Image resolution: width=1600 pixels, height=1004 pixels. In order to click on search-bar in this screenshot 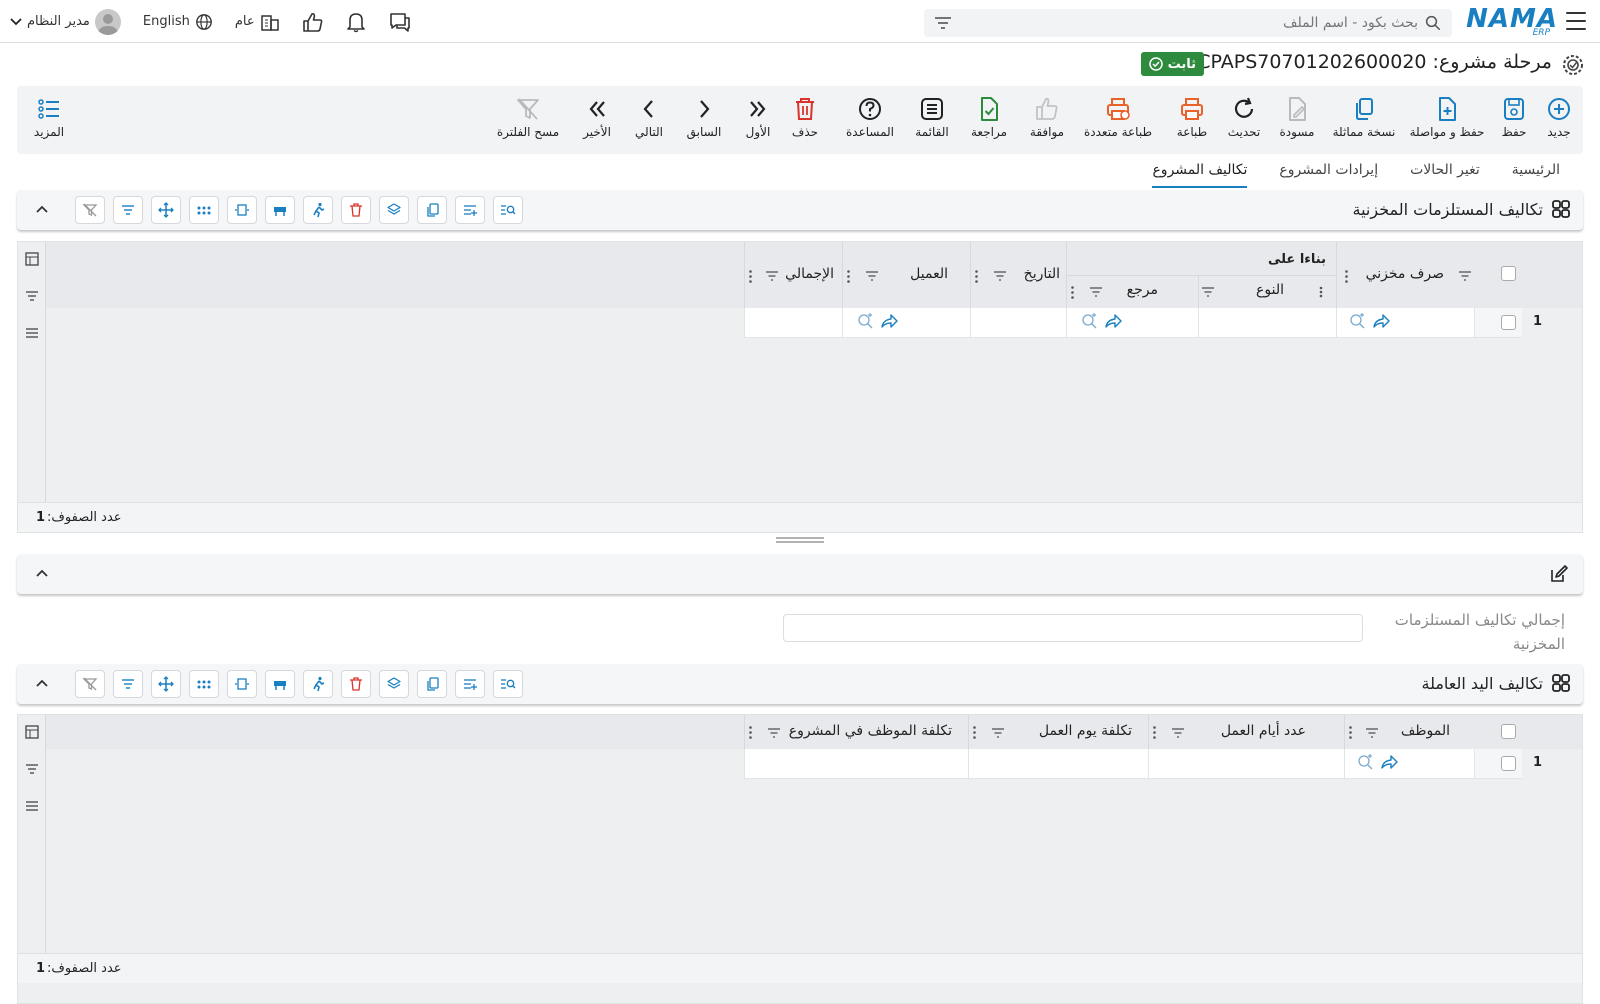, I will do `click(1188, 23)`.